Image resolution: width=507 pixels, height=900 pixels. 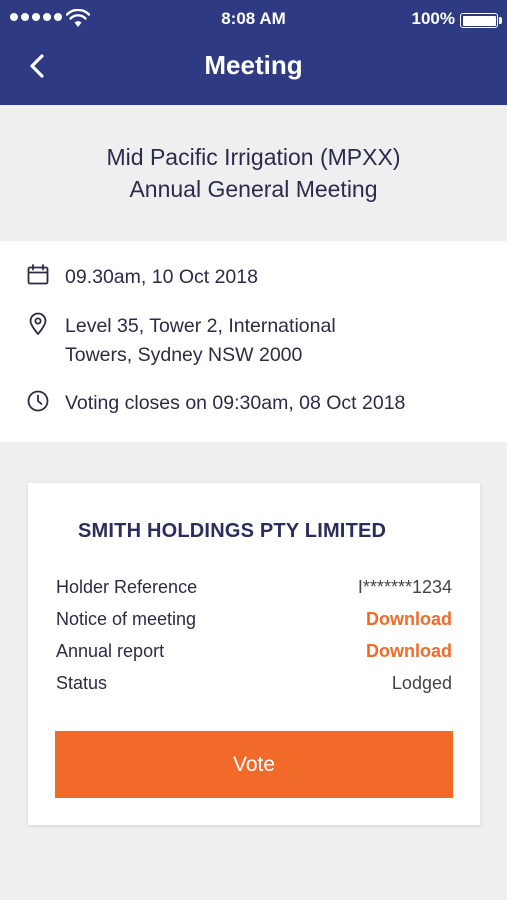 What do you see at coordinates (421, 682) in the screenshot?
I see `status-value: Lodged` at bounding box center [421, 682].